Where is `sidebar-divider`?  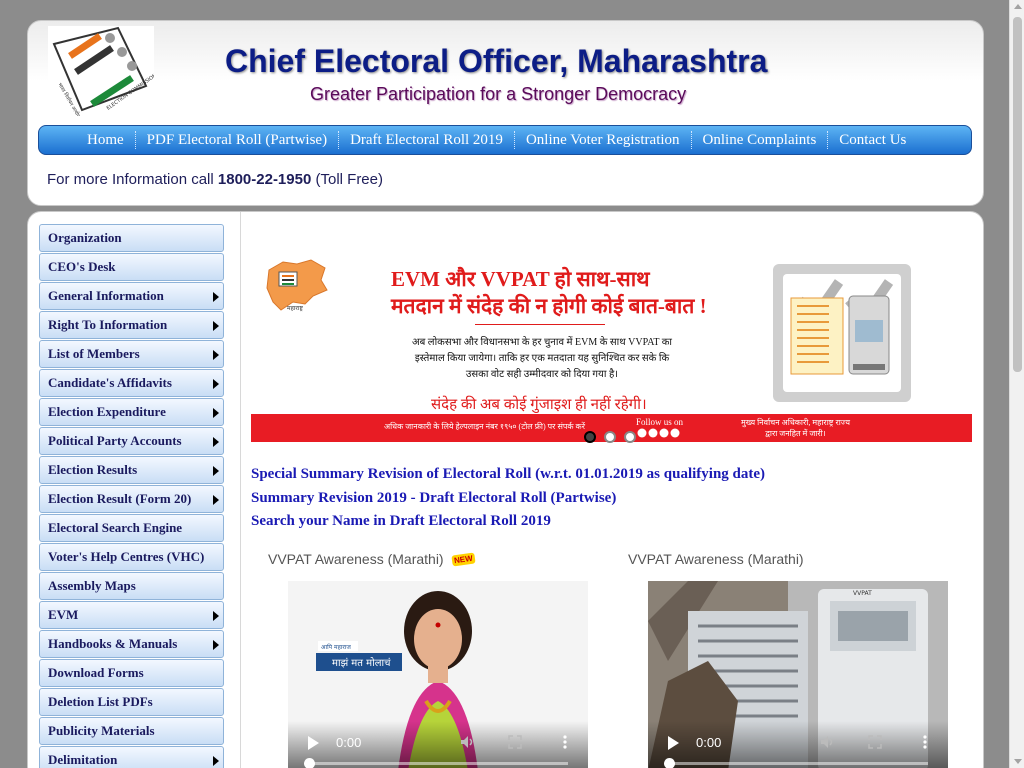
sidebar-divider is located at coordinates (240, 490).